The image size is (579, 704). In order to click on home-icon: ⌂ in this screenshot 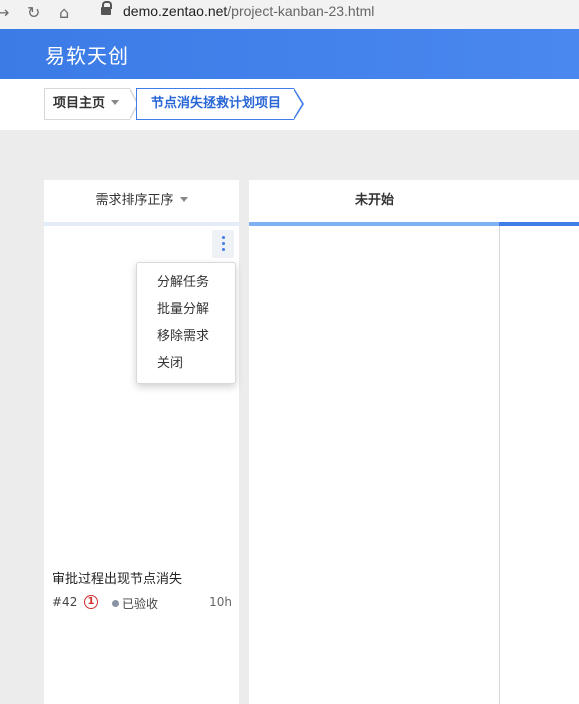, I will do `click(64, 13)`.